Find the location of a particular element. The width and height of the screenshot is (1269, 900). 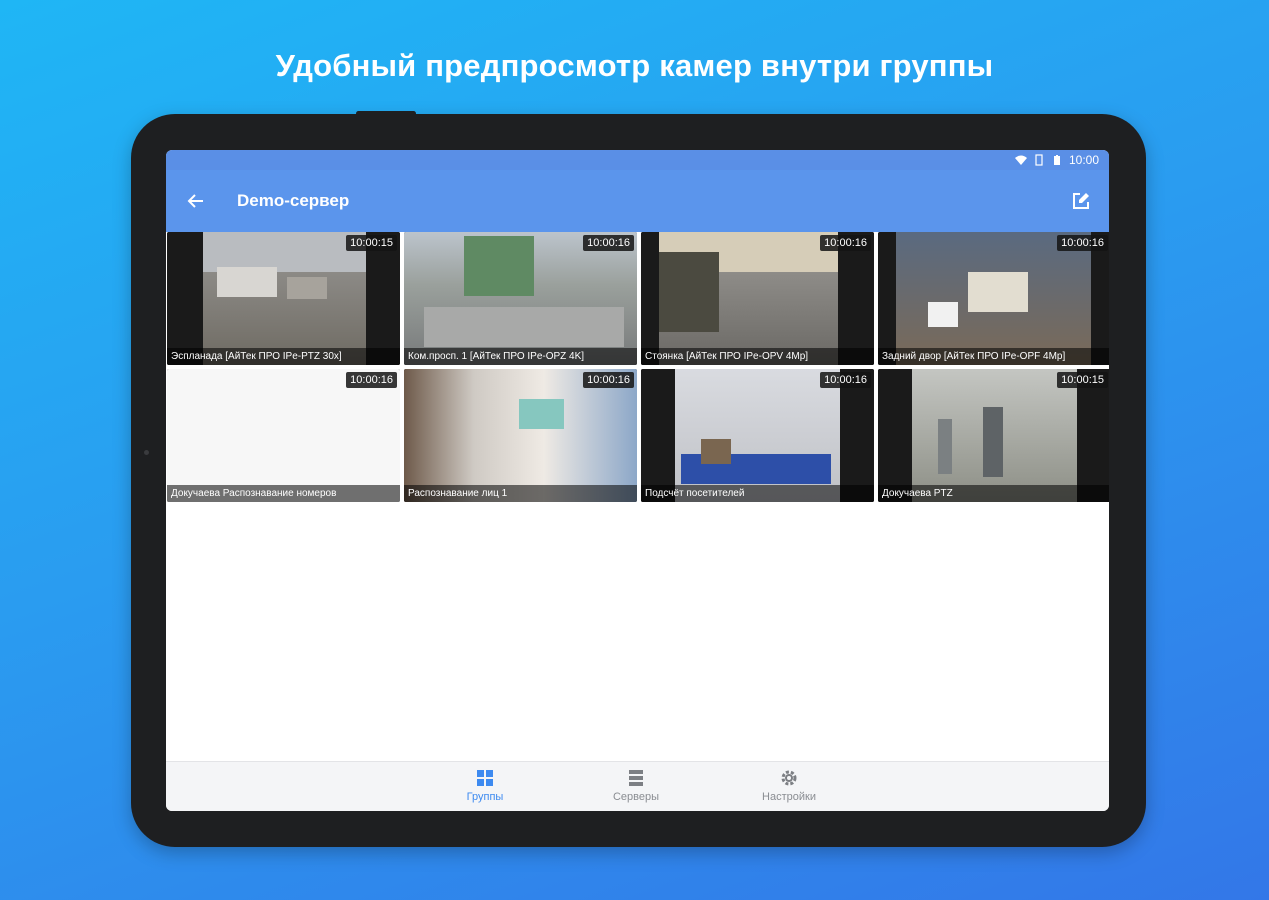

grid-icon is located at coordinates (485, 778).